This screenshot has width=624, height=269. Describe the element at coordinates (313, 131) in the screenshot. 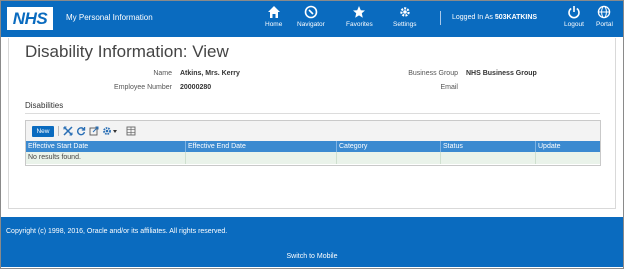

I see `table-toolbar: New` at that location.